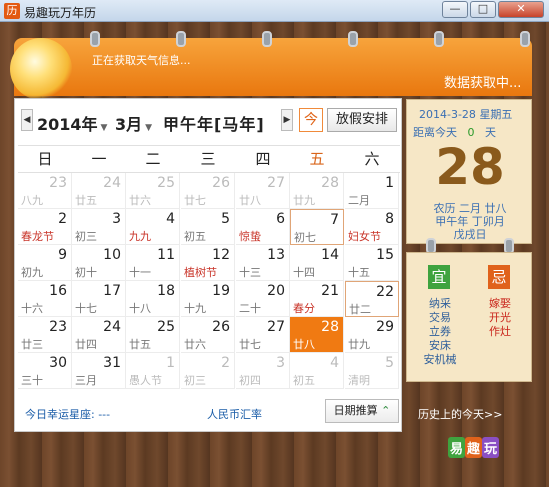 The width and height of the screenshot is (549, 487). Describe the element at coordinates (311, 120) in the screenshot. I see `today-button: 今` at that location.